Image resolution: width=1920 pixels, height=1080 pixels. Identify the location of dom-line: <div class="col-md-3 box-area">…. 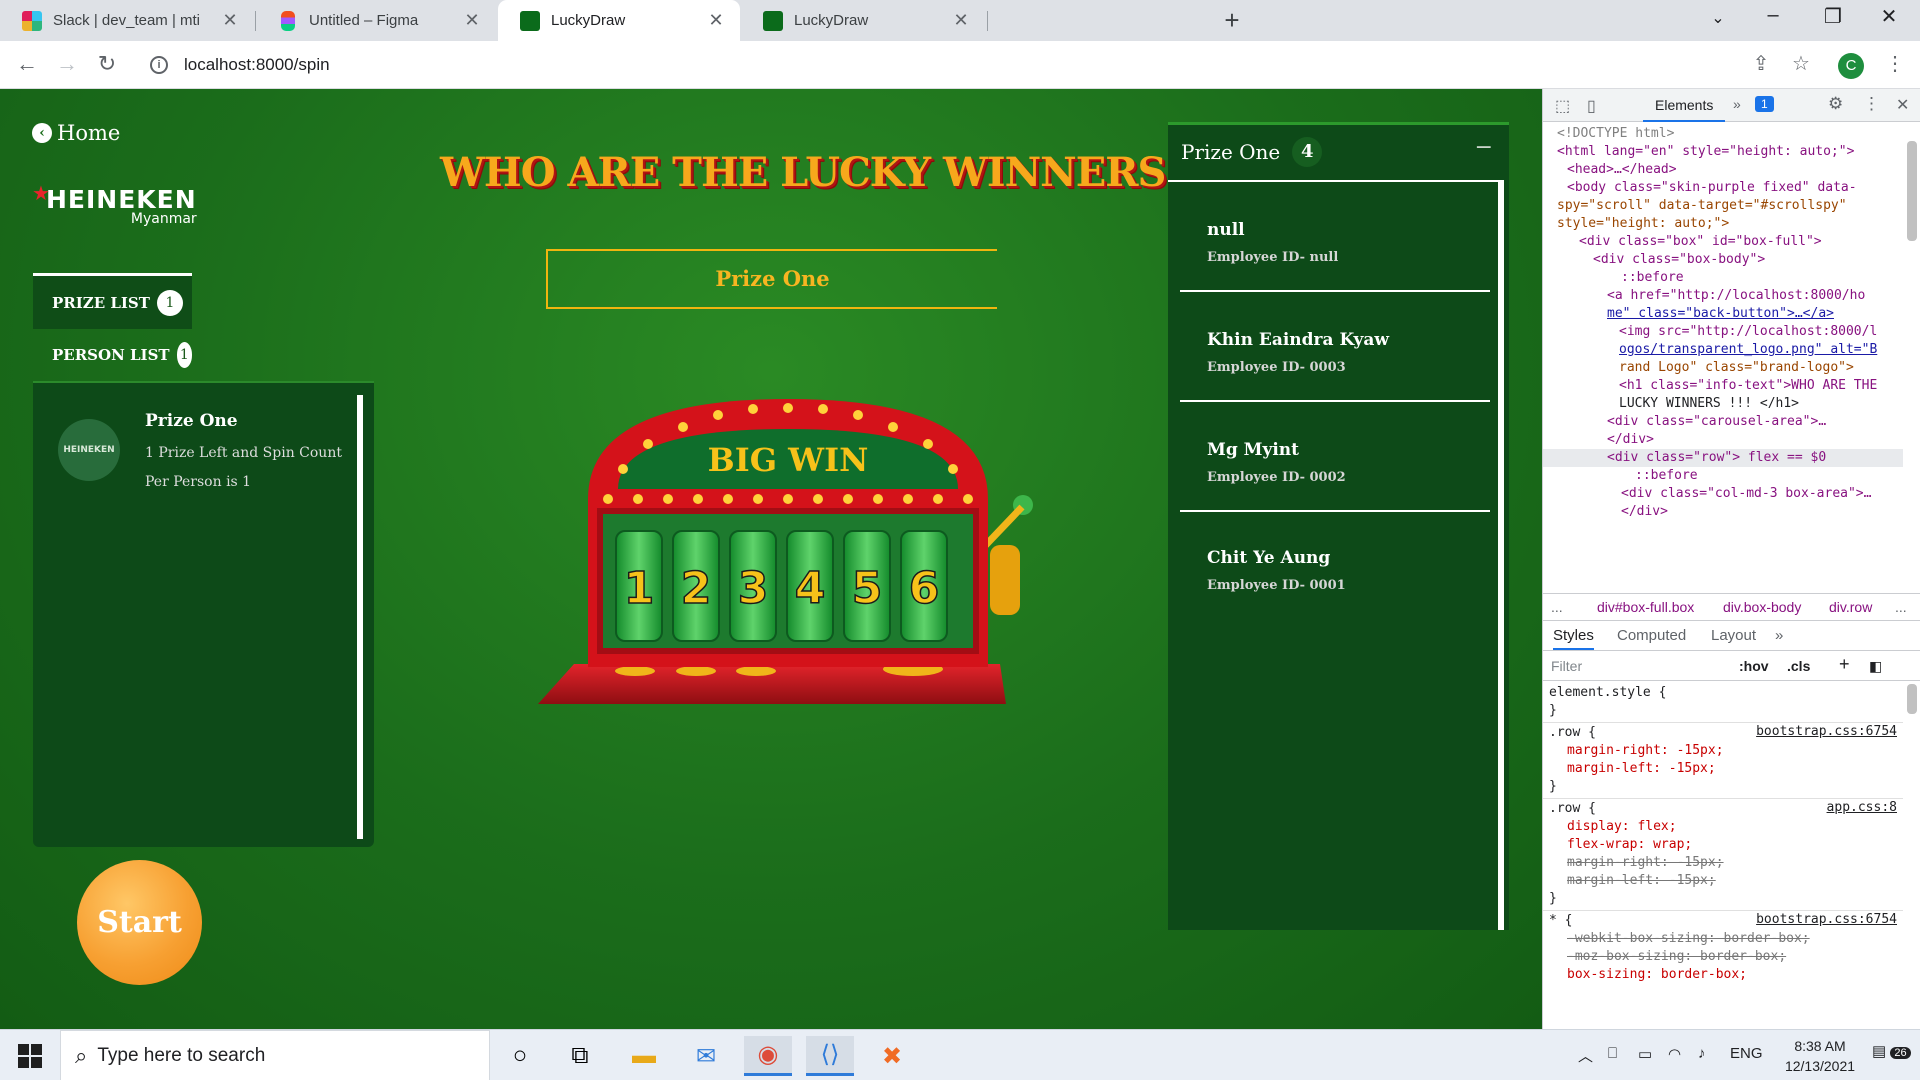
(1746, 494).